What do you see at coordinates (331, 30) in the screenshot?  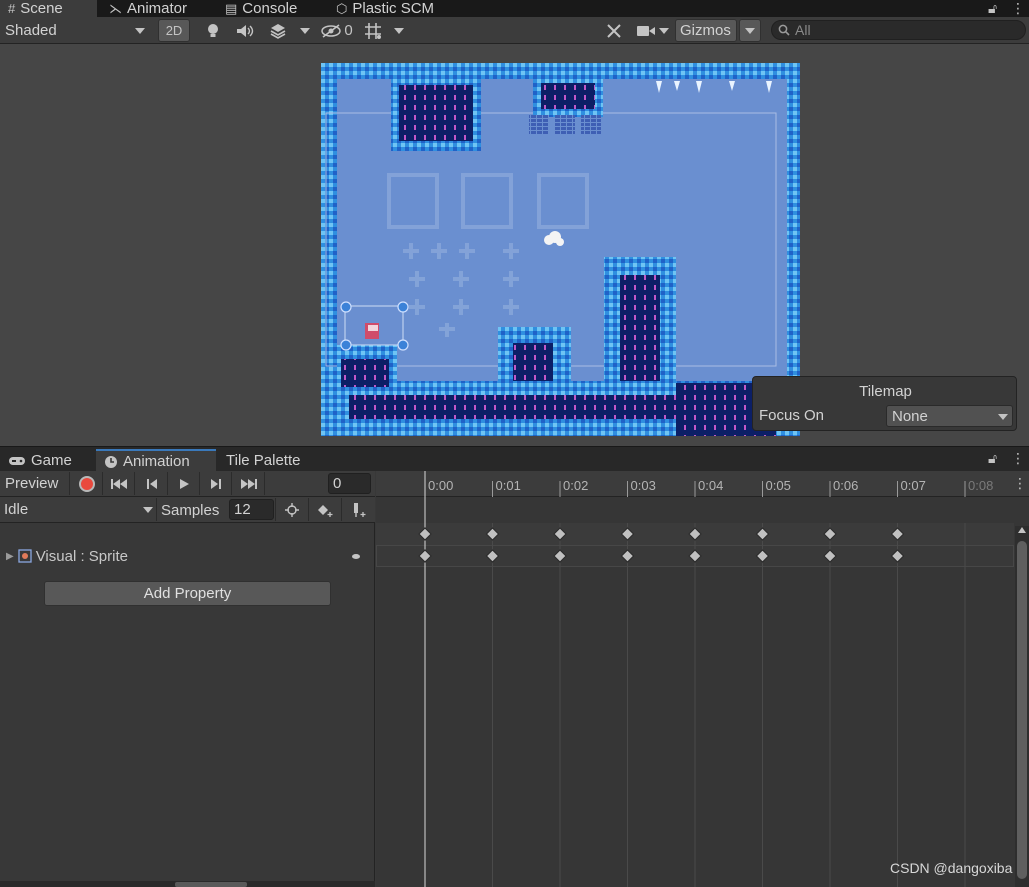 I see `eye-slash-icon` at bounding box center [331, 30].